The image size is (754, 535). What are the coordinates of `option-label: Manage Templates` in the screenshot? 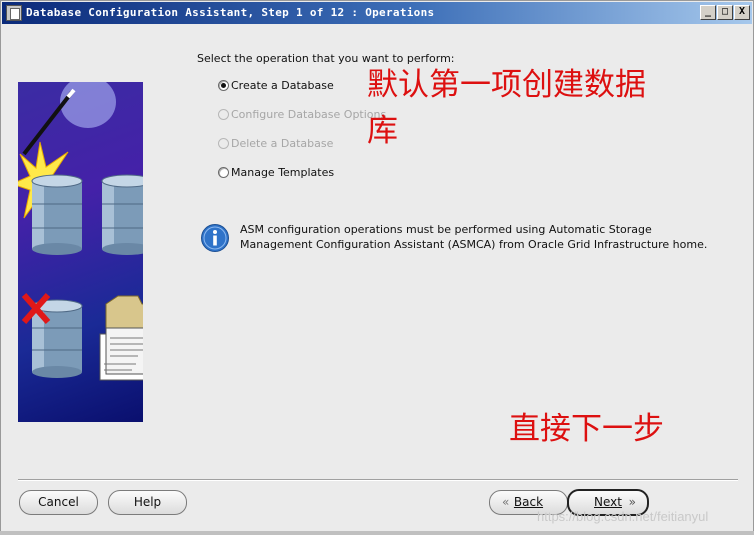 It's located at (283, 172).